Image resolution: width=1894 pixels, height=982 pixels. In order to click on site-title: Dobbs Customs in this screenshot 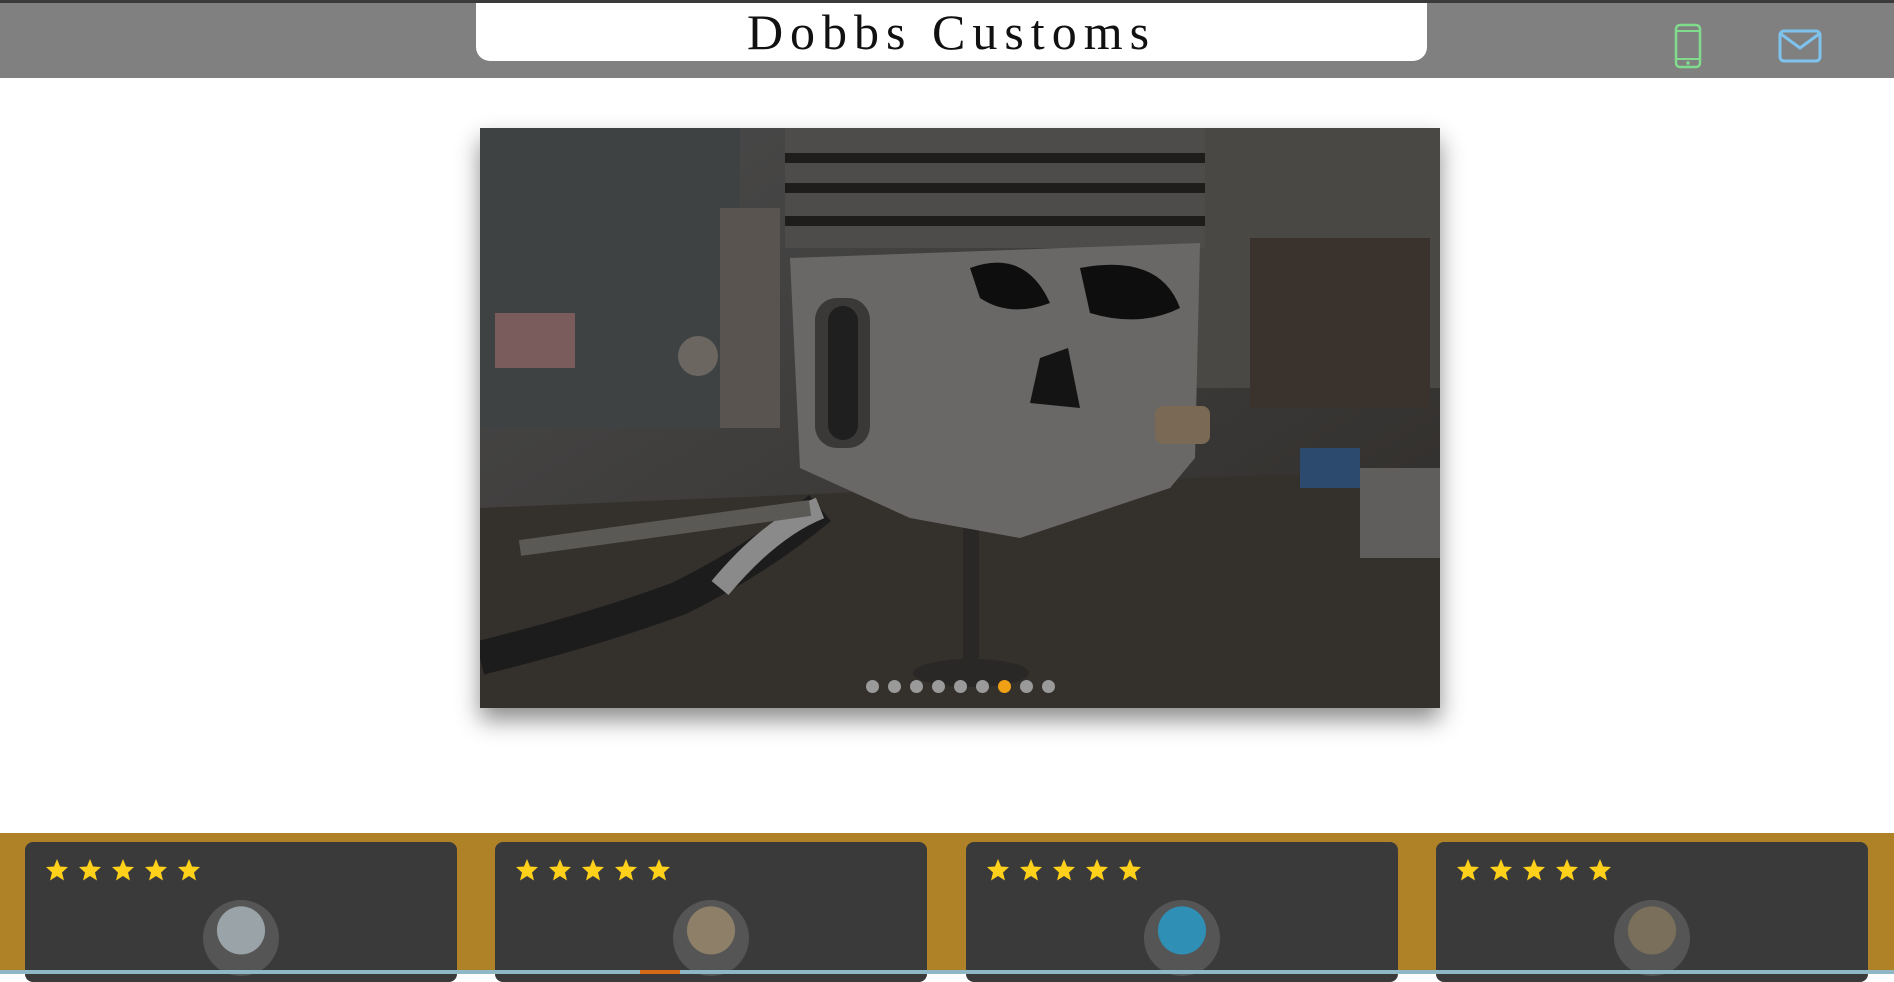, I will do `click(951, 32)`.